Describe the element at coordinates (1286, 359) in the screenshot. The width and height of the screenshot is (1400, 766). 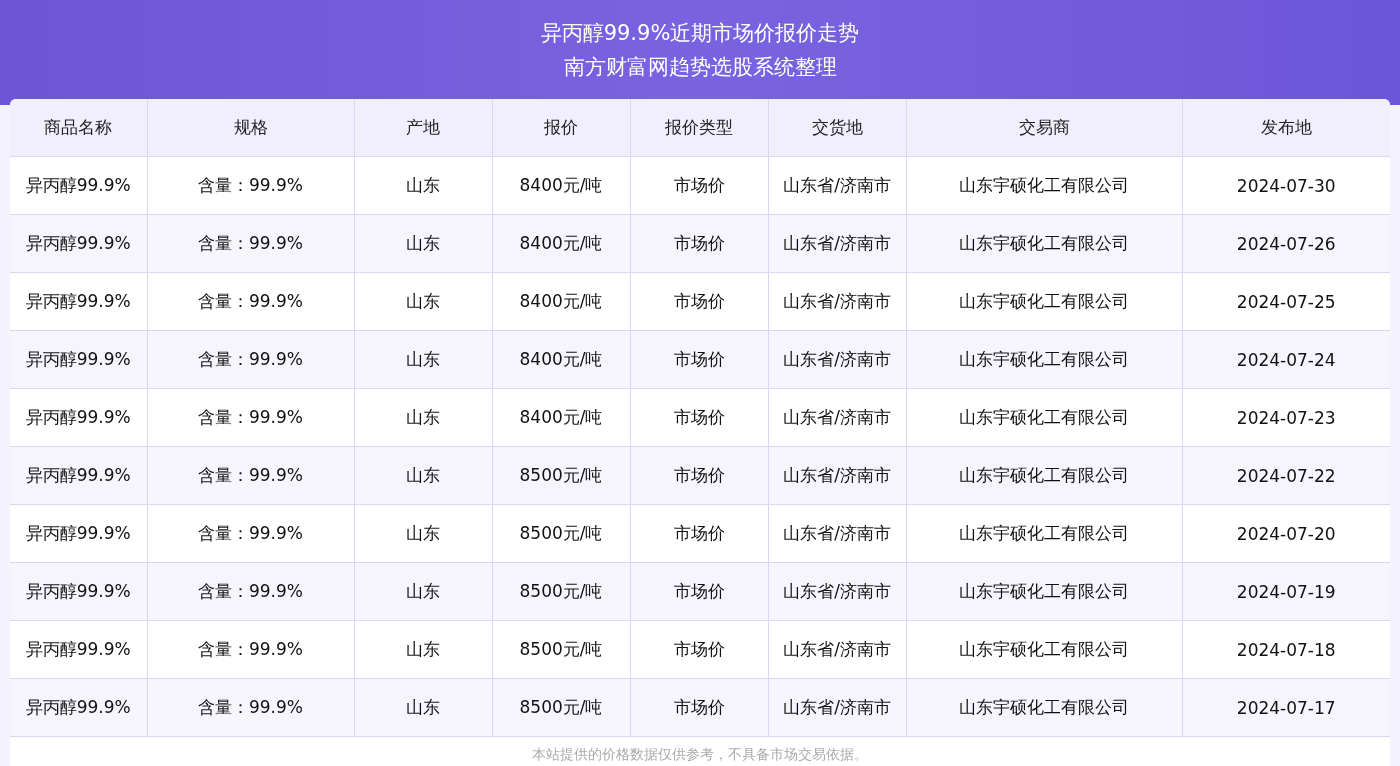
I see `table-cell: 2024-07-24` at that location.